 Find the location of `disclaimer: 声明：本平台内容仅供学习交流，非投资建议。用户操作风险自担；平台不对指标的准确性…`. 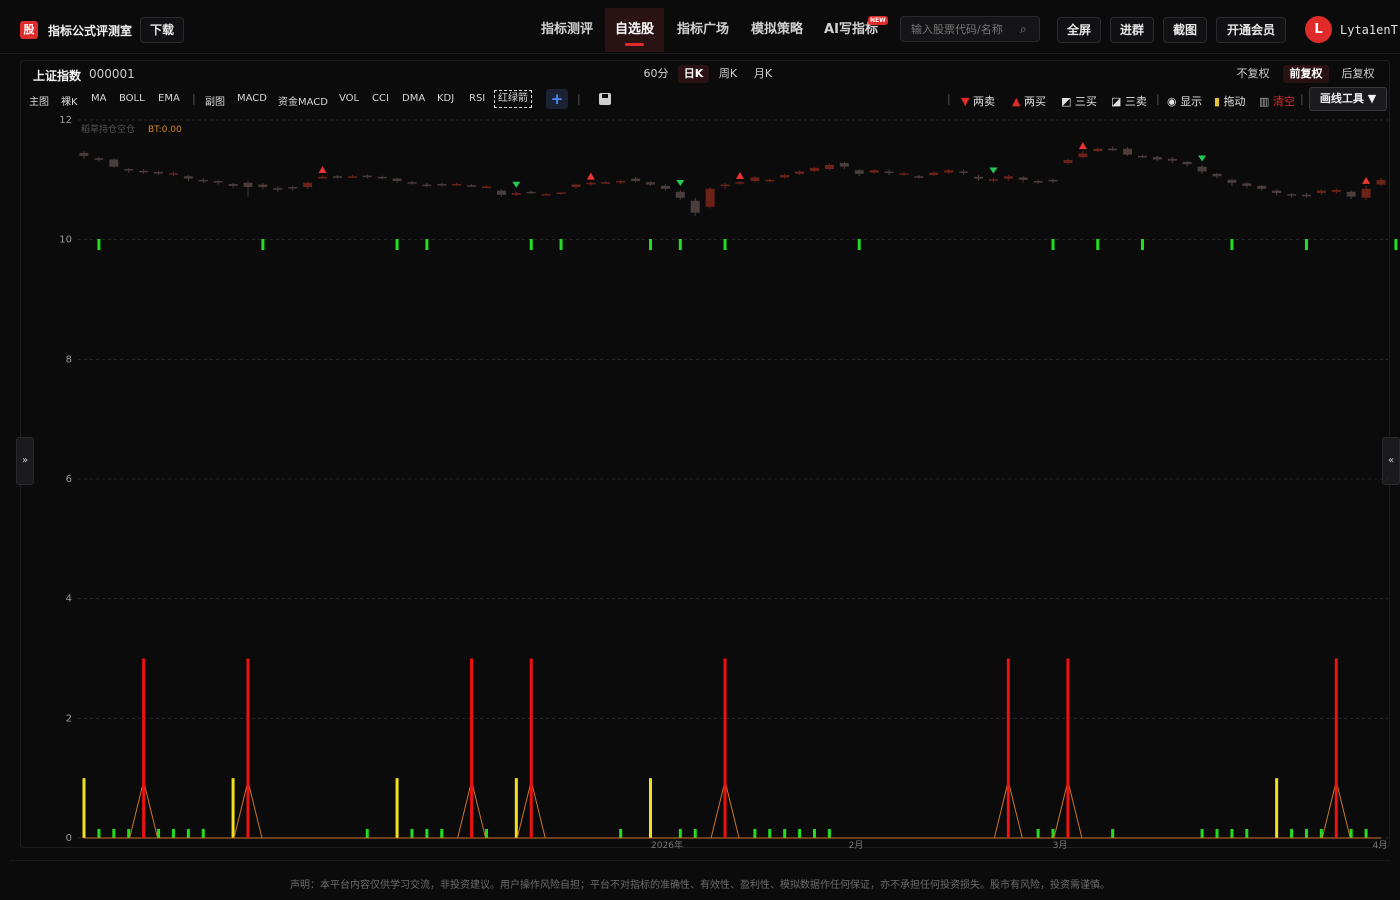

disclaimer: 声明：本平台内容仅供学习交流，非投资建议。用户操作风险自担；平台不对指标的准确性… is located at coordinates (700, 885).